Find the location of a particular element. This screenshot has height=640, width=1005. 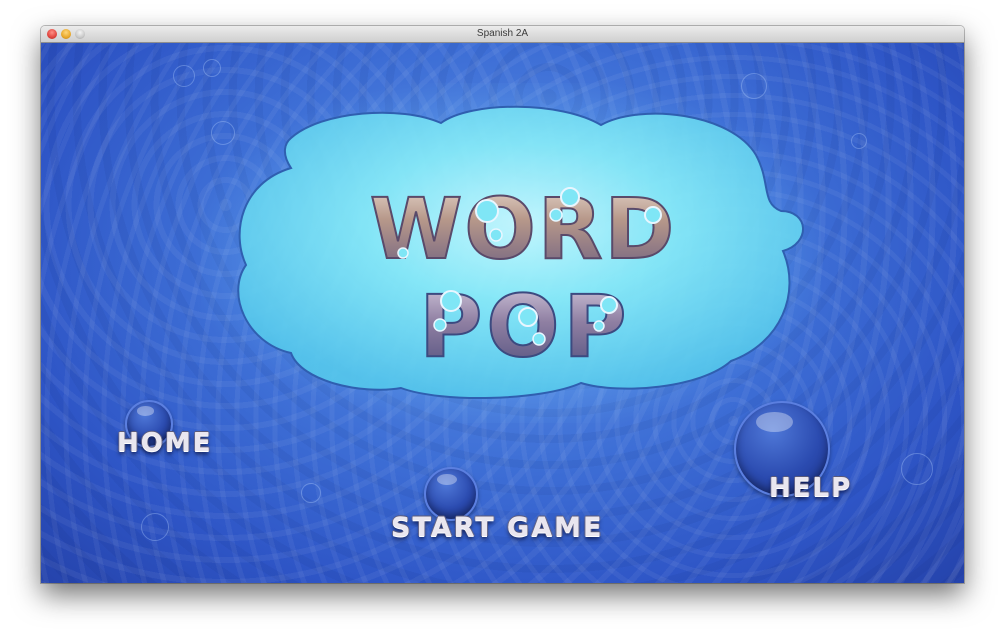

window-title: Spanish 2A is located at coordinates (502, 33).